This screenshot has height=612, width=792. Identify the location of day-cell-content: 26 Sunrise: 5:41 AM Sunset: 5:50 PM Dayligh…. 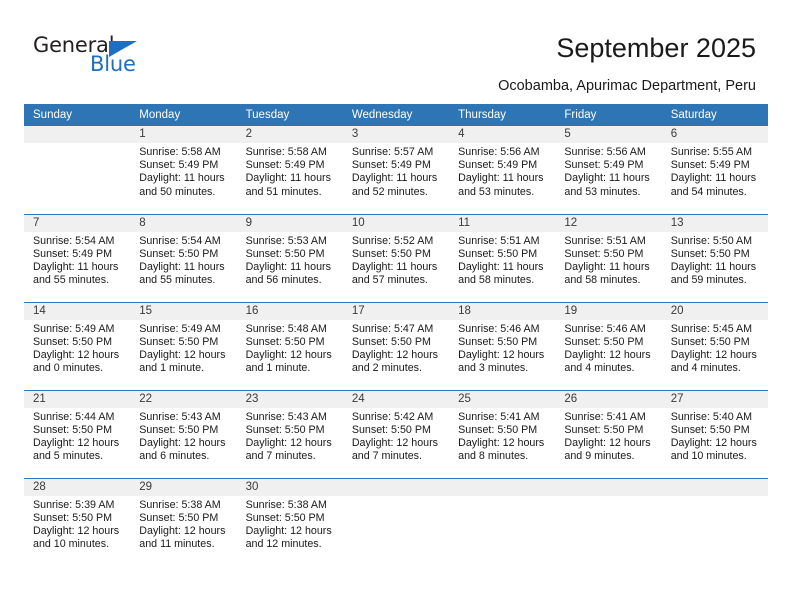
(608, 434).